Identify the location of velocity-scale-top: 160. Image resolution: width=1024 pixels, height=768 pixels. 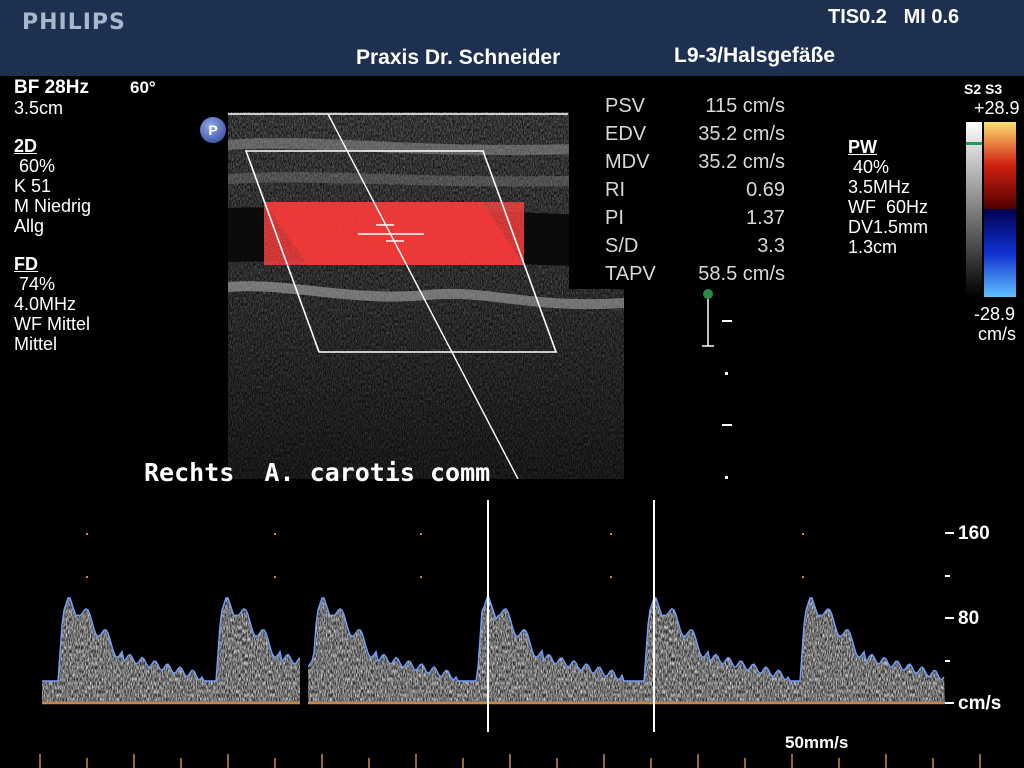
(974, 533).